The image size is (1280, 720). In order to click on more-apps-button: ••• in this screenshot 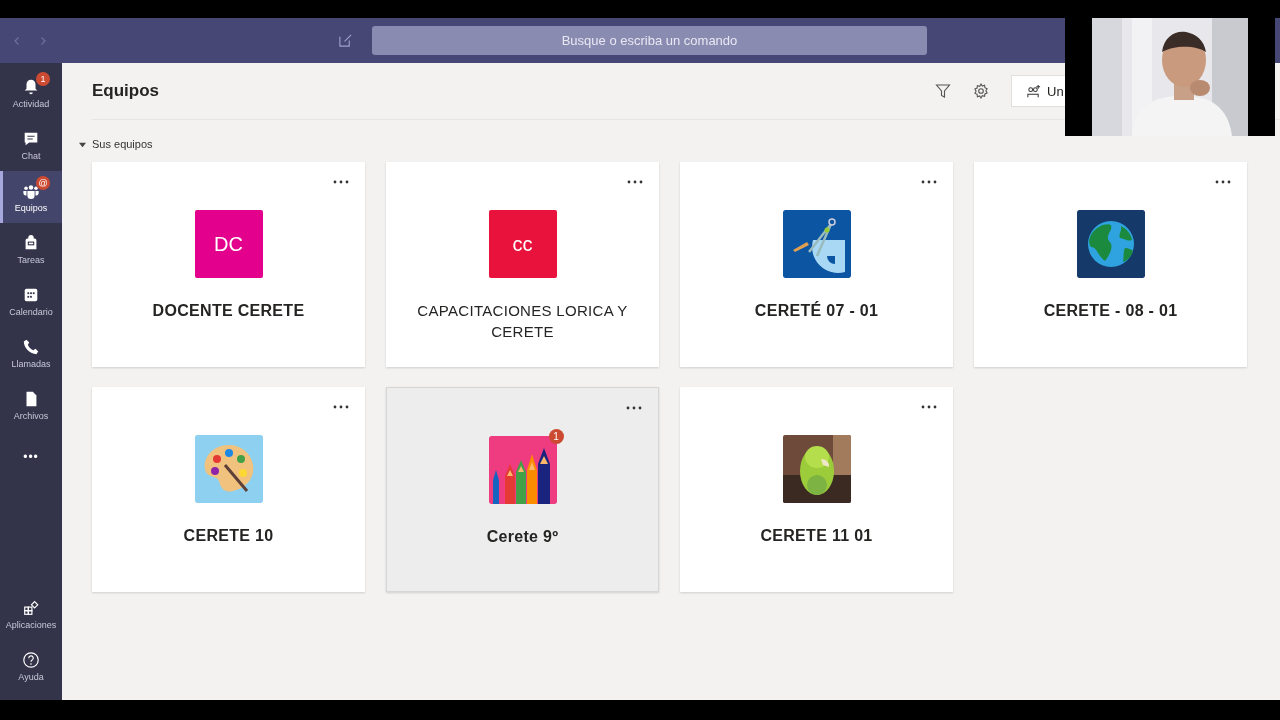, I will do `click(31, 457)`.